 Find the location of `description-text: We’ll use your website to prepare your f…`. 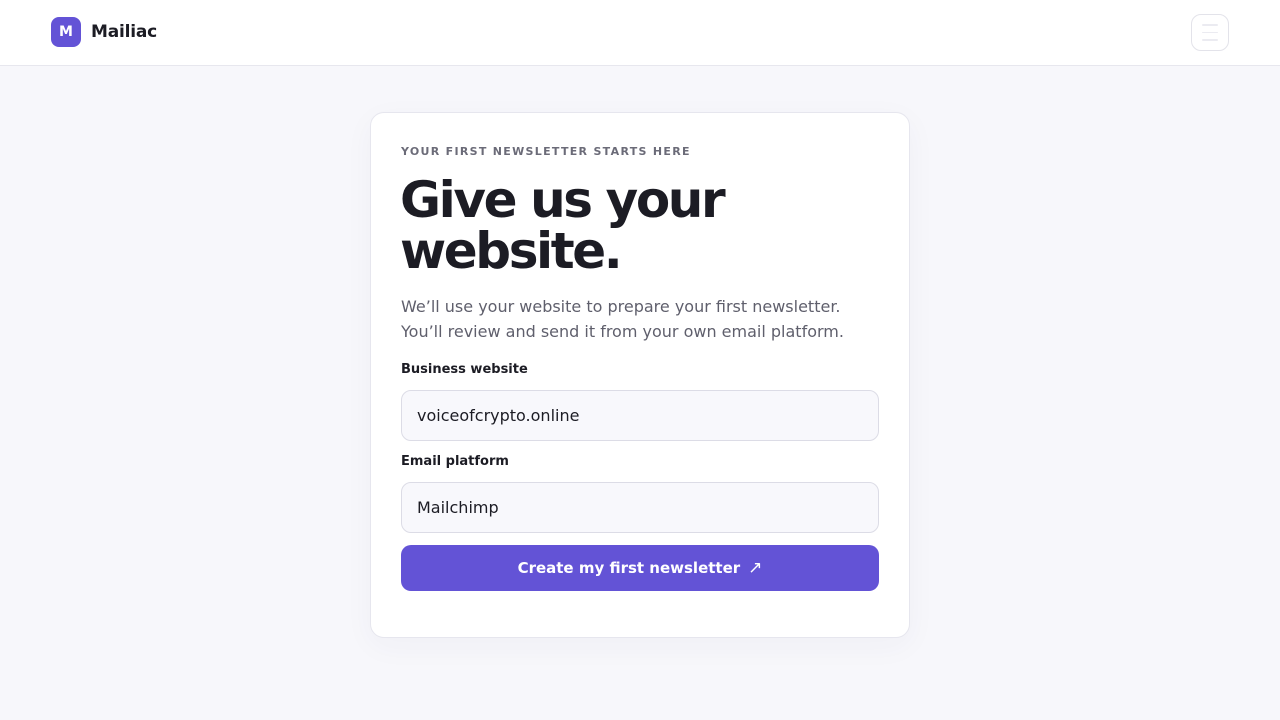

description-text: We’ll use your website to prepare your f… is located at coordinates (622, 319).